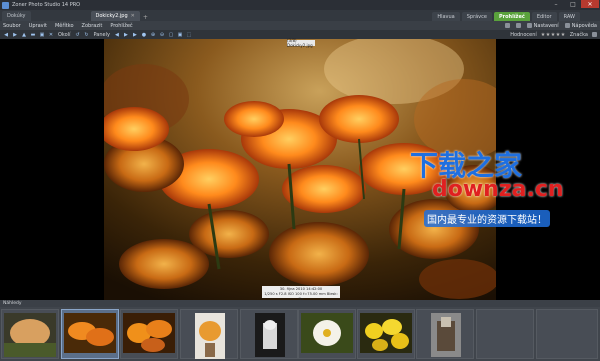 The image size is (600, 361). What do you see at coordinates (584, 25) in the screenshot?
I see `menu-napoveda-label: Nápověda` at bounding box center [584, 25].